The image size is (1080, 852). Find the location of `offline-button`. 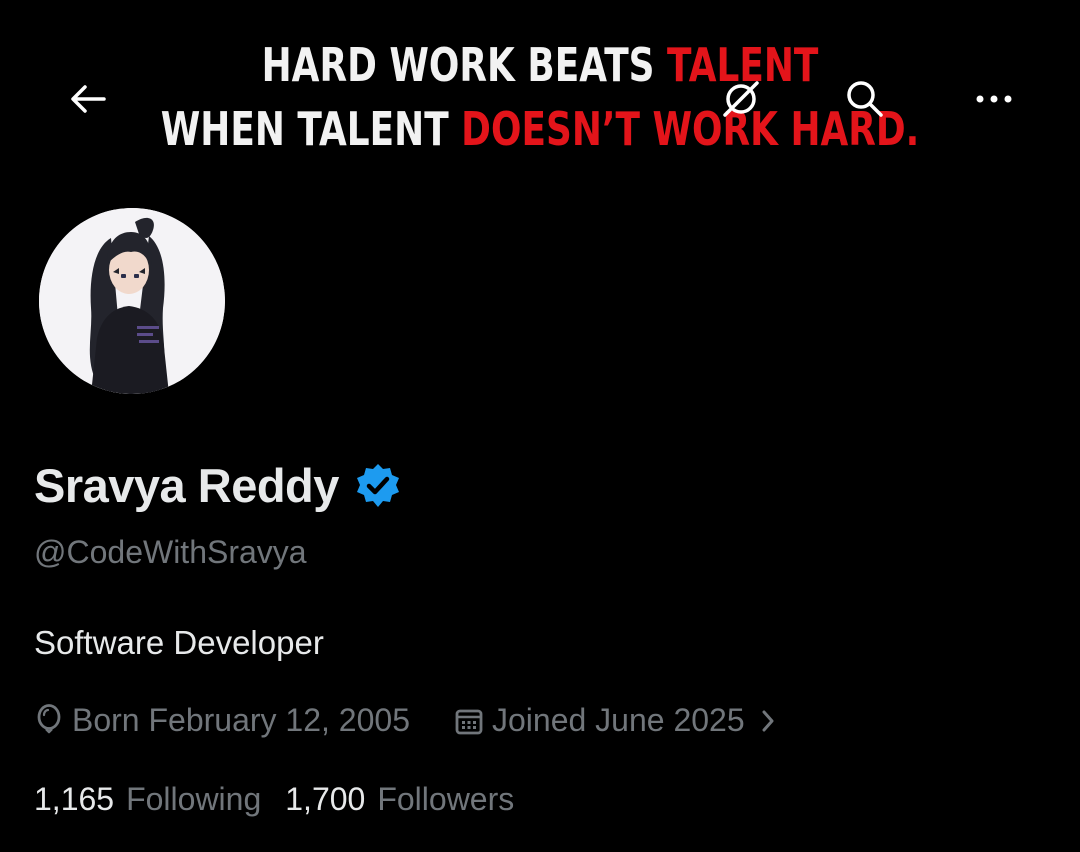

offline-button is located at coordinates (741, 99).